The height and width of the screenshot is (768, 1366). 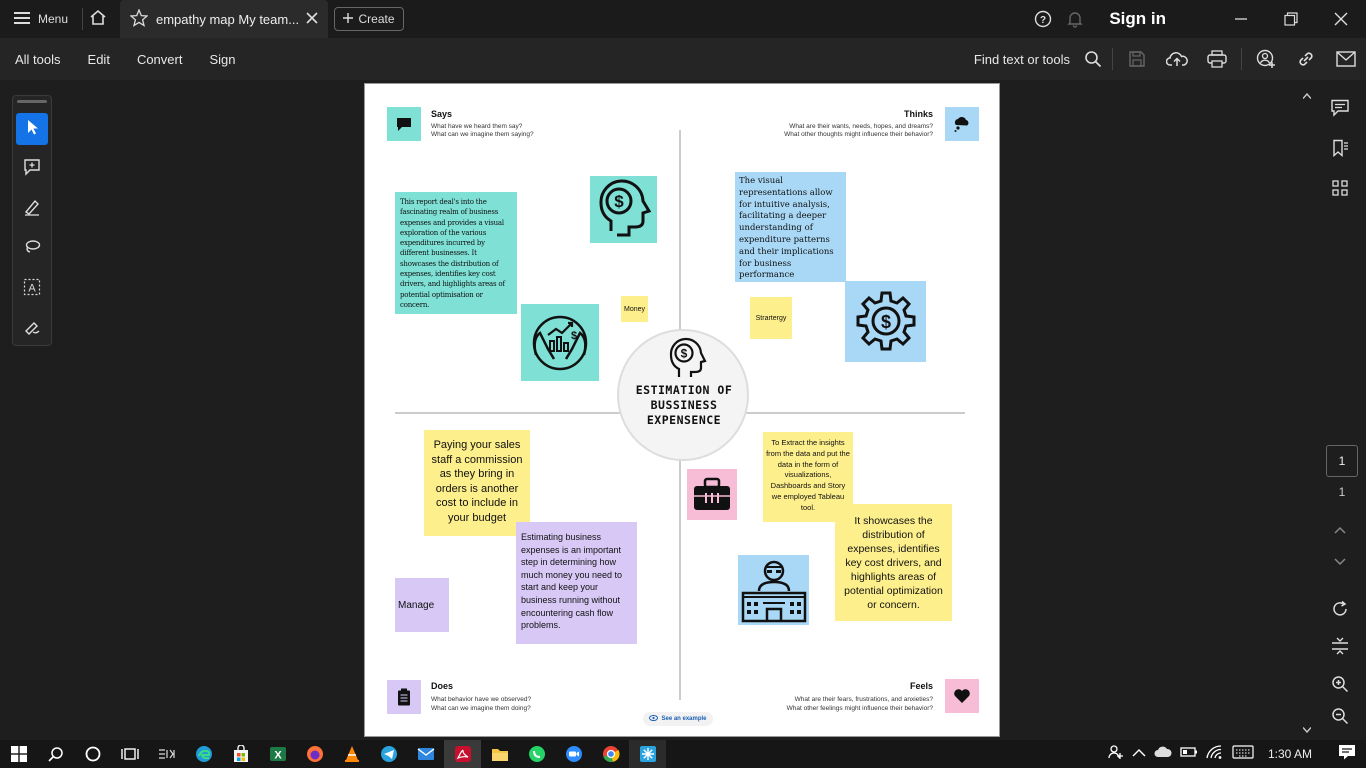 What do you see at coordinates (1075, 19) in the screenshot?
I see `bell-icon` at bounding box center [1075, 19].